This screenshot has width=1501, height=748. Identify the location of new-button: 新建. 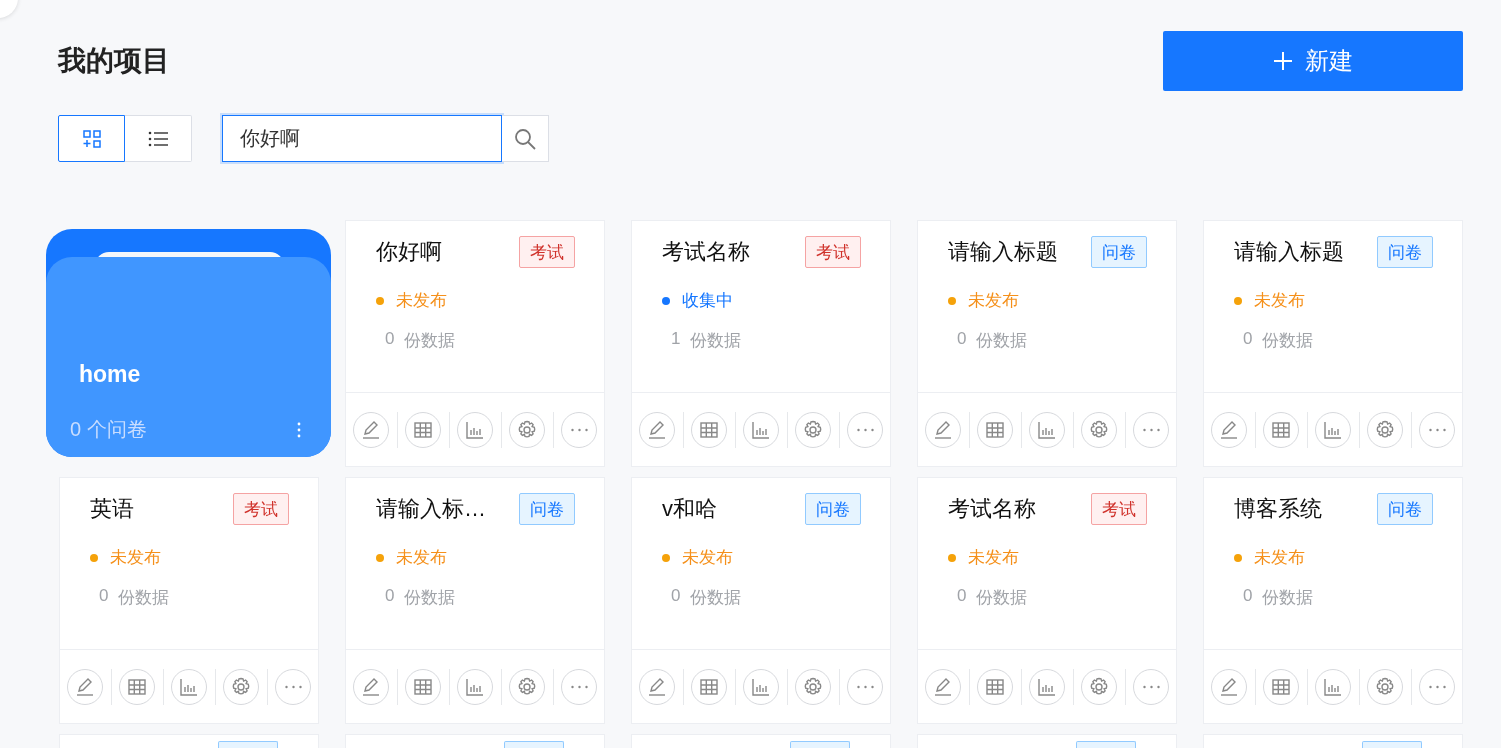
(1313, 61).